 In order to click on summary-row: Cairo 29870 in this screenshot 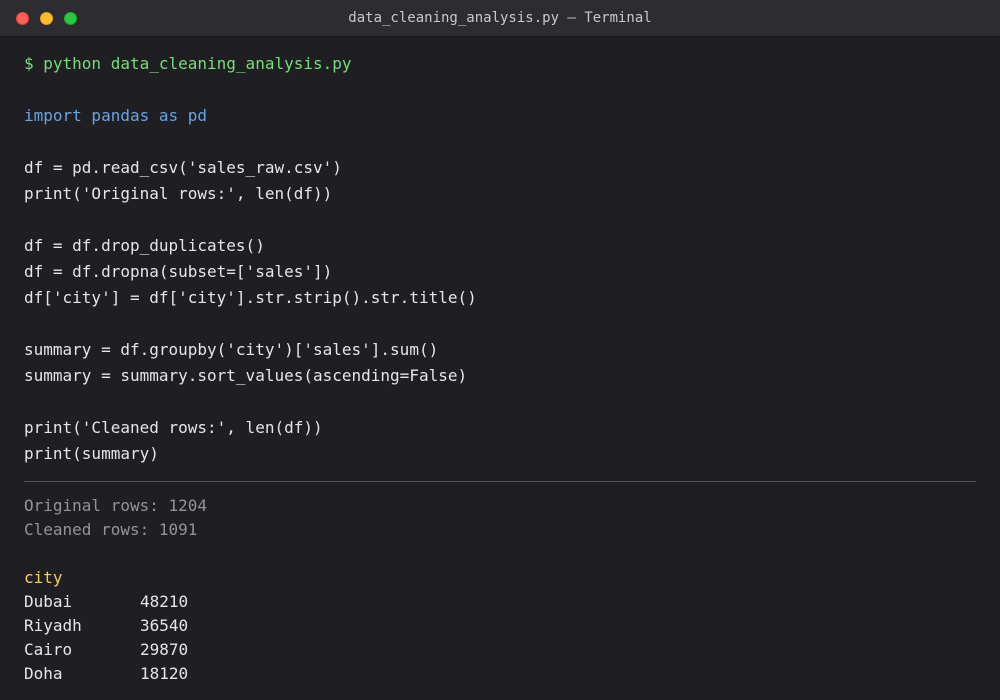, I will do `click(174, 650)`.